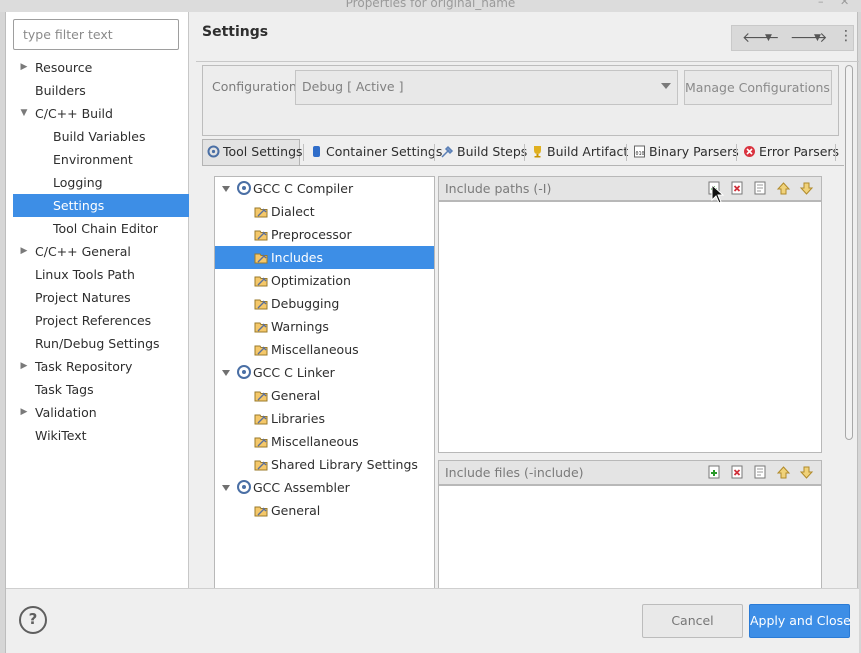  What do you see at coordinates (630, 536) in the screenshot?
I see `include-files-list` at bounding box center [630, 536].